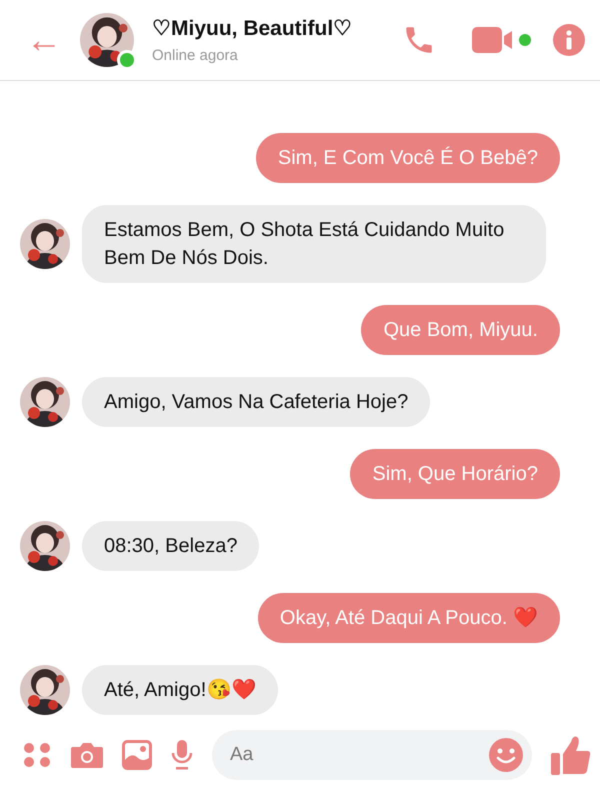 The height and width of the screenshot is (789, 600). I want to click on emoji-icon, so click(506, 755).